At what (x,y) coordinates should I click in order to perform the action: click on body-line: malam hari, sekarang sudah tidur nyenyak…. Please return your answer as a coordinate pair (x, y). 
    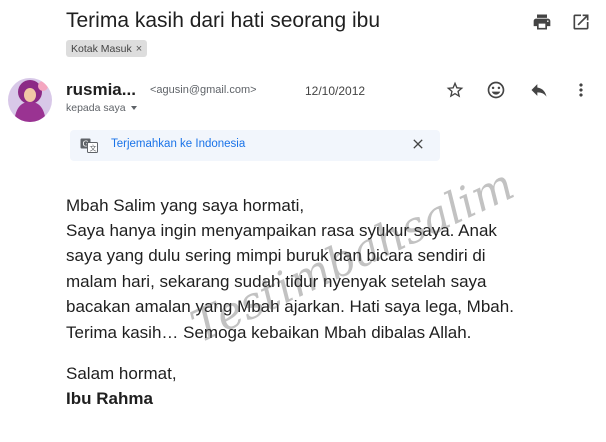
    Looking at the image, I should click on (276, 281).